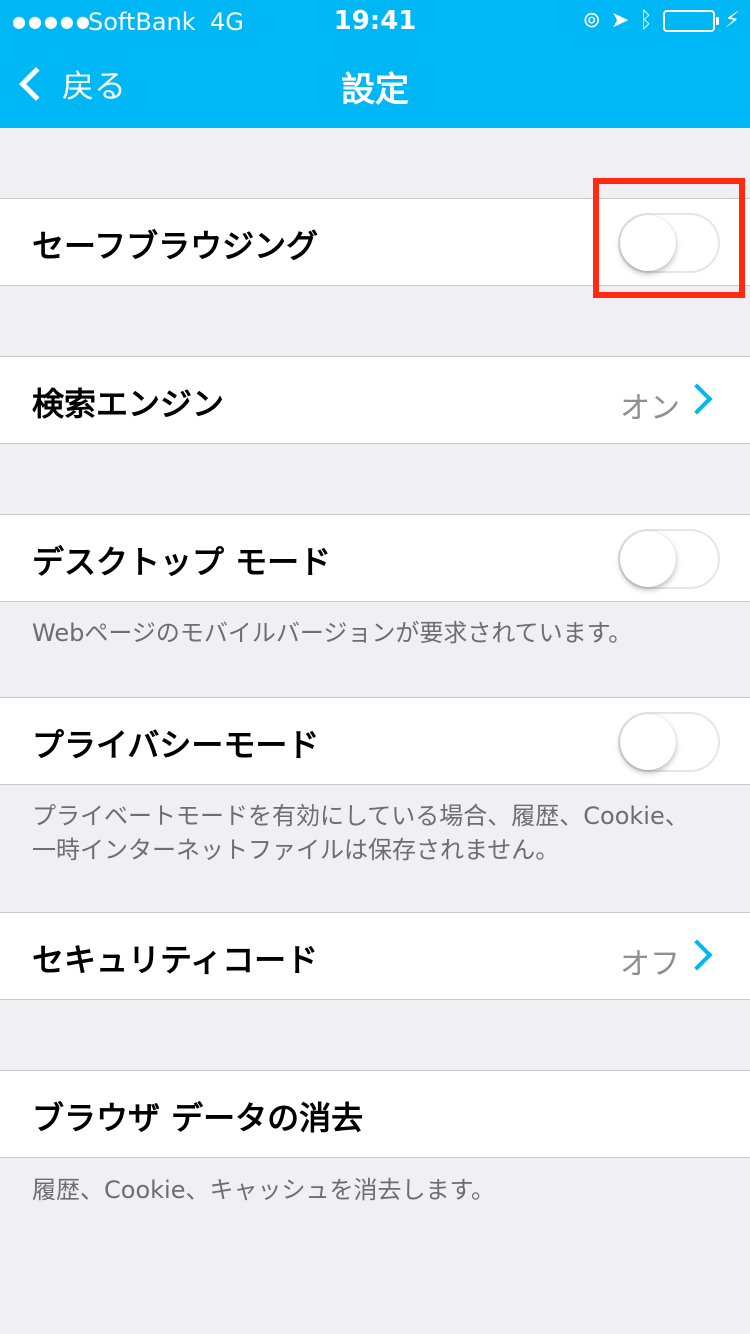 This screenshot has width=750, height=1334. I want to click on page-title: 設定, so click(375, 90).